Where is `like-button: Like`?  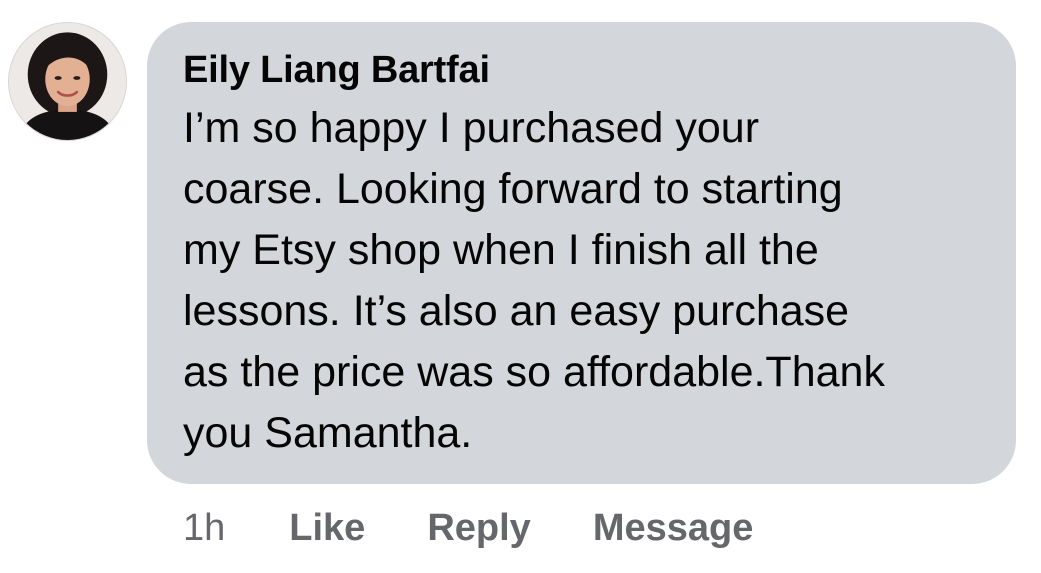
like-button: Like is located at coordinates (327, 528).